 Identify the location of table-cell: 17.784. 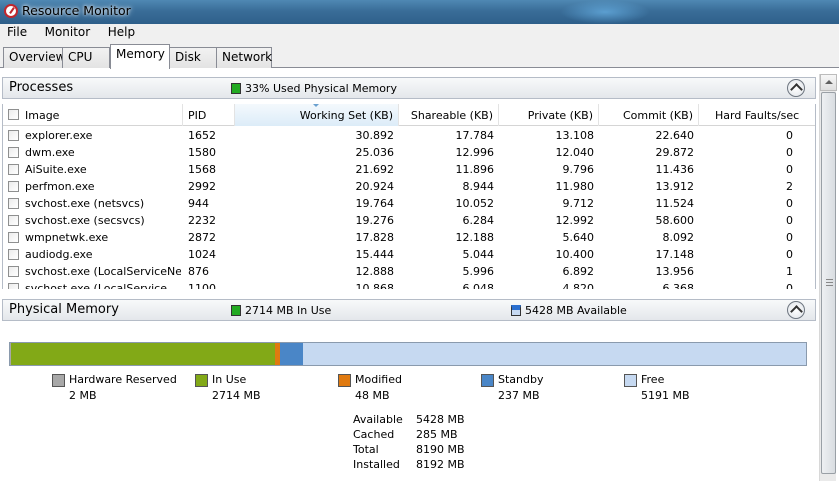
(475, 135).